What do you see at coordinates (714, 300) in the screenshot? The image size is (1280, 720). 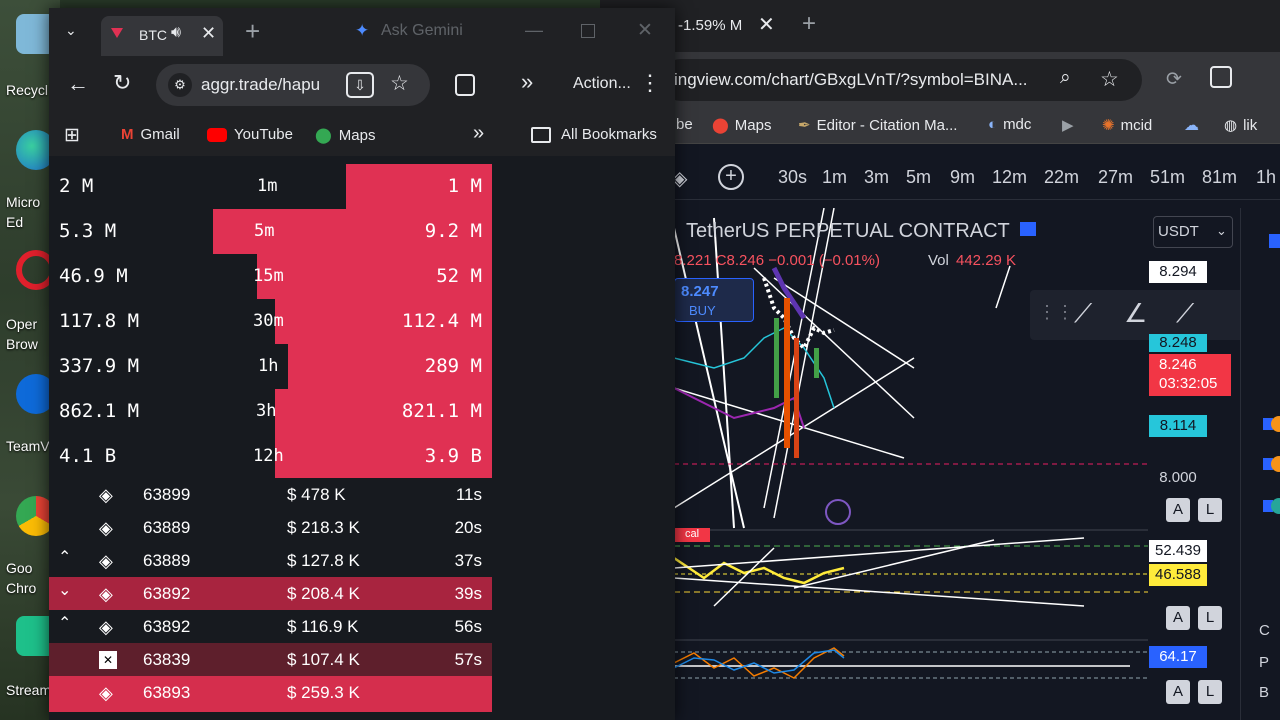 I see `buy-button: 8.247 BUY` at bounding box center [714, 300].